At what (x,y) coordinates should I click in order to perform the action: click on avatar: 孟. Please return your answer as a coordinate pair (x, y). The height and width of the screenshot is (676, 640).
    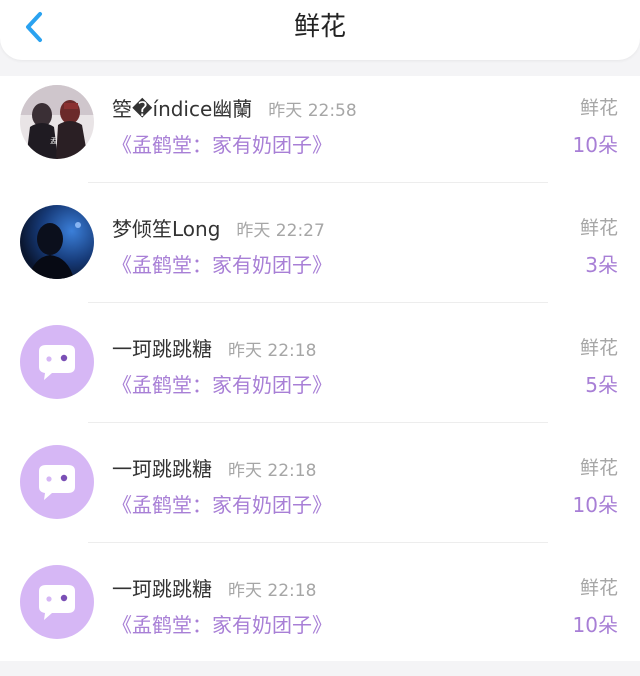
    Looking at the image, I should click on (57, 122).